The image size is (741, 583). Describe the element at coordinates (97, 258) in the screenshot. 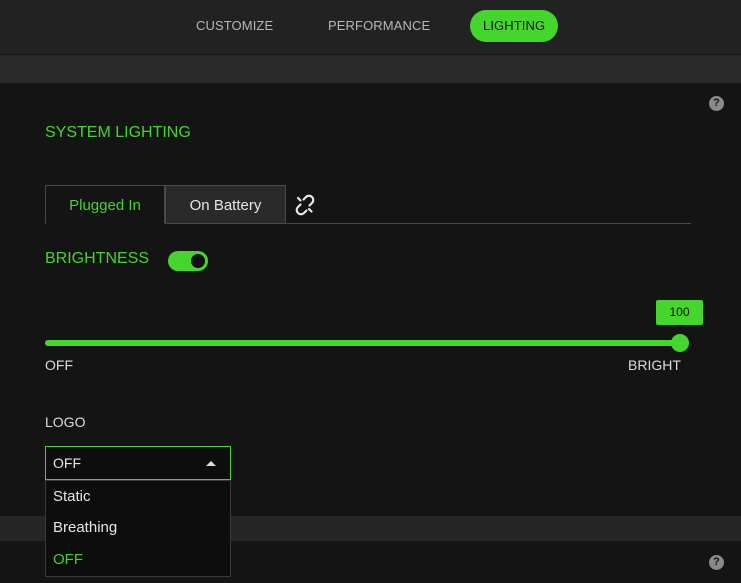

I see `brightness-label: BRIGHTNESS` at that location.